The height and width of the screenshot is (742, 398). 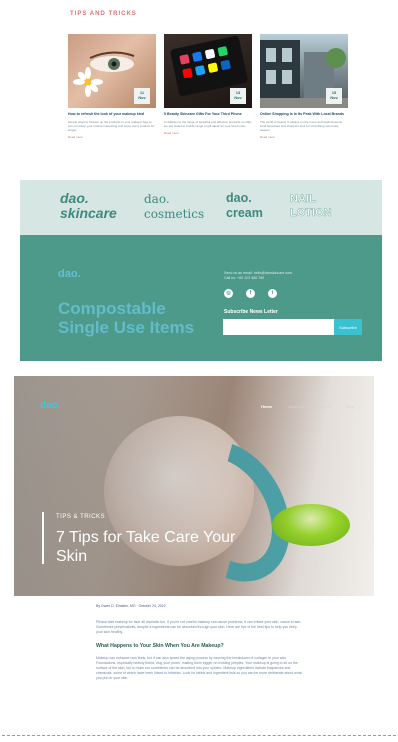 I want to click on facebook-icon: f, so click(x=250, y=293).